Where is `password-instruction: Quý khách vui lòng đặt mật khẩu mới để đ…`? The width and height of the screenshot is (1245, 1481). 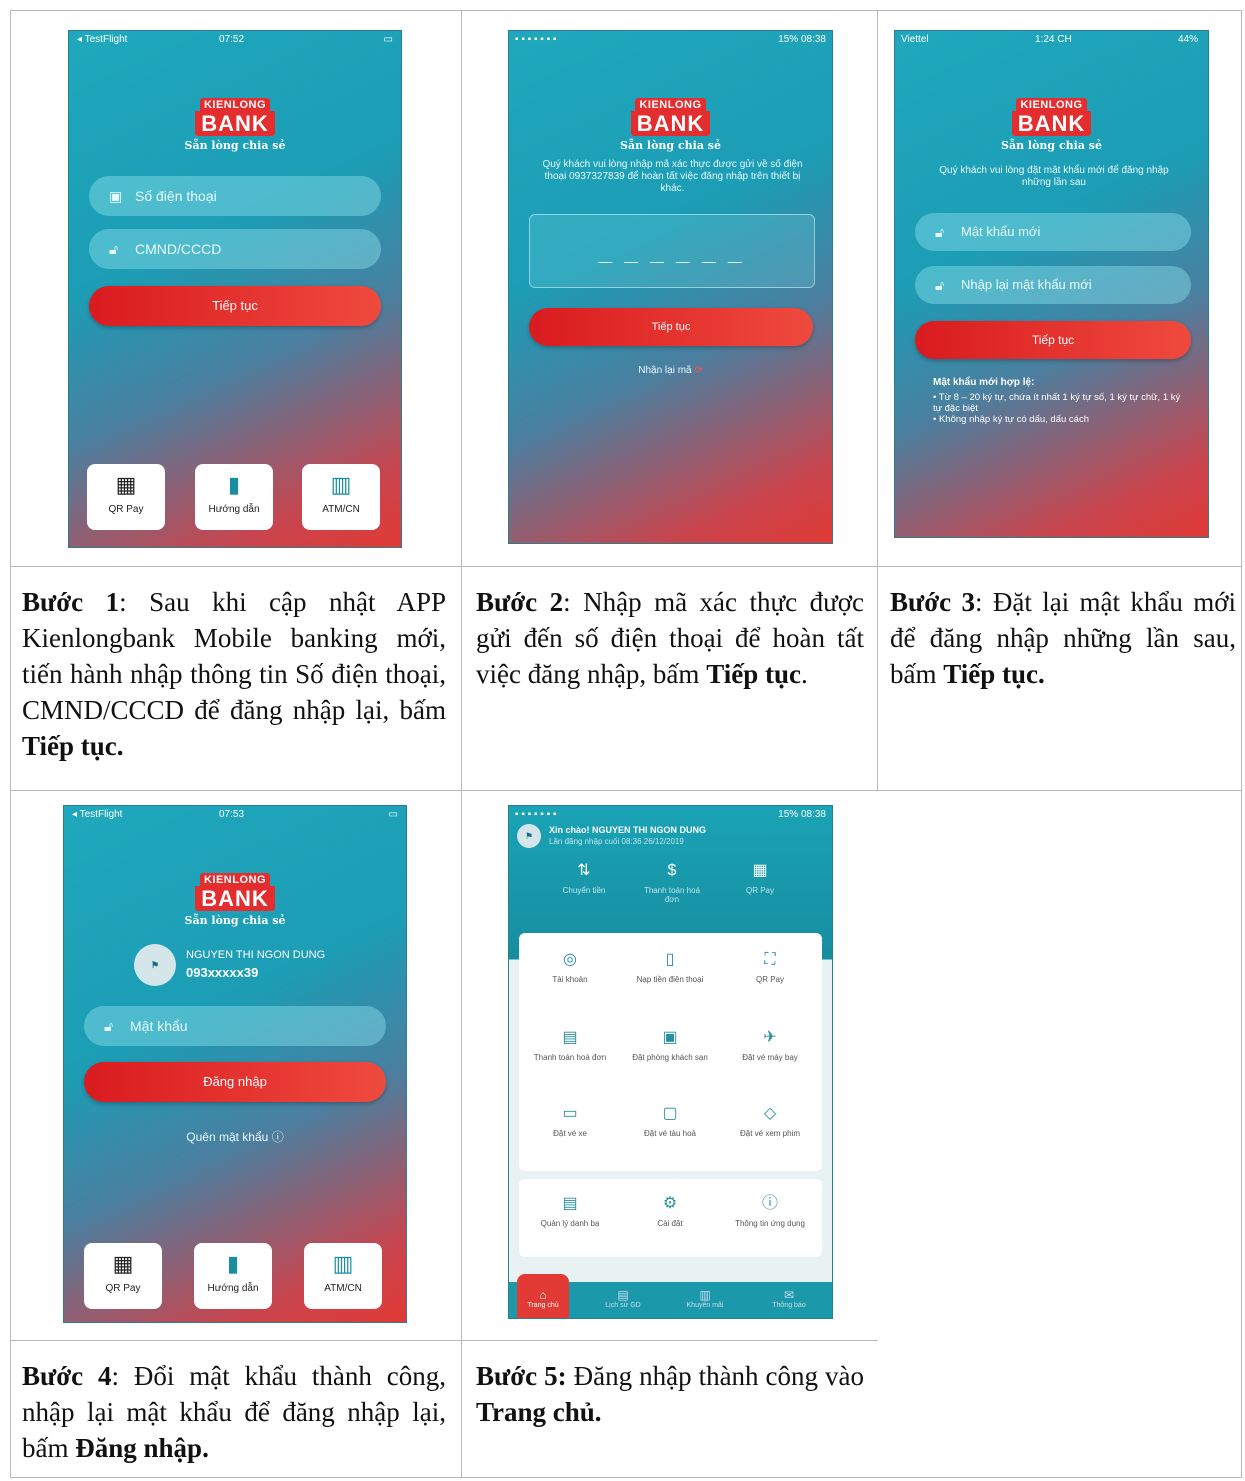 password-instruction: Quý khách vui lòng đặt mật khẩu mới để đ… is located at coordinates (1054, 176).